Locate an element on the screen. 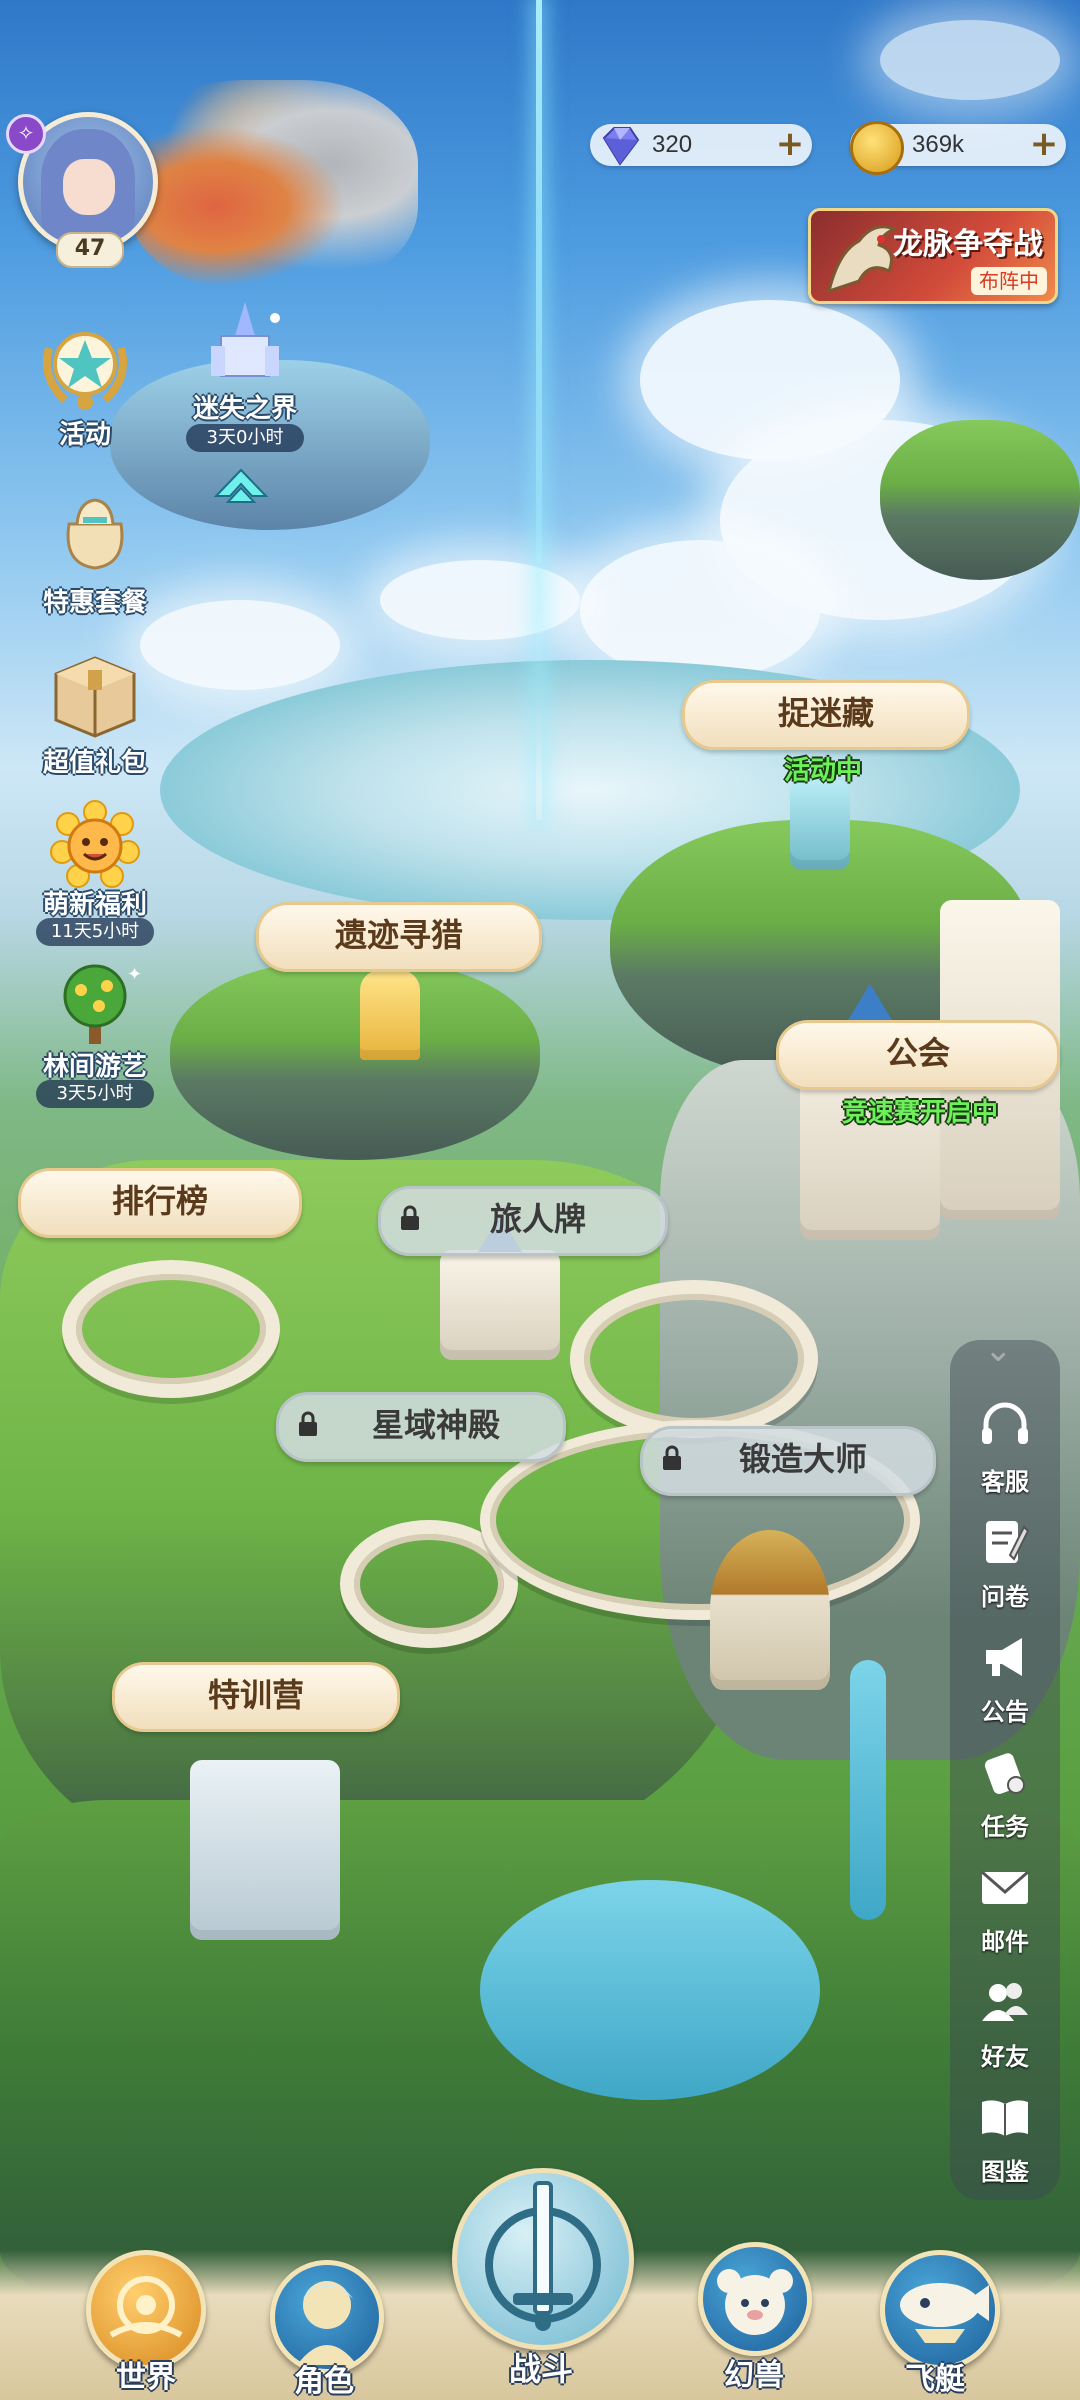  player-level: 47 is located at coordinates (90, 250).